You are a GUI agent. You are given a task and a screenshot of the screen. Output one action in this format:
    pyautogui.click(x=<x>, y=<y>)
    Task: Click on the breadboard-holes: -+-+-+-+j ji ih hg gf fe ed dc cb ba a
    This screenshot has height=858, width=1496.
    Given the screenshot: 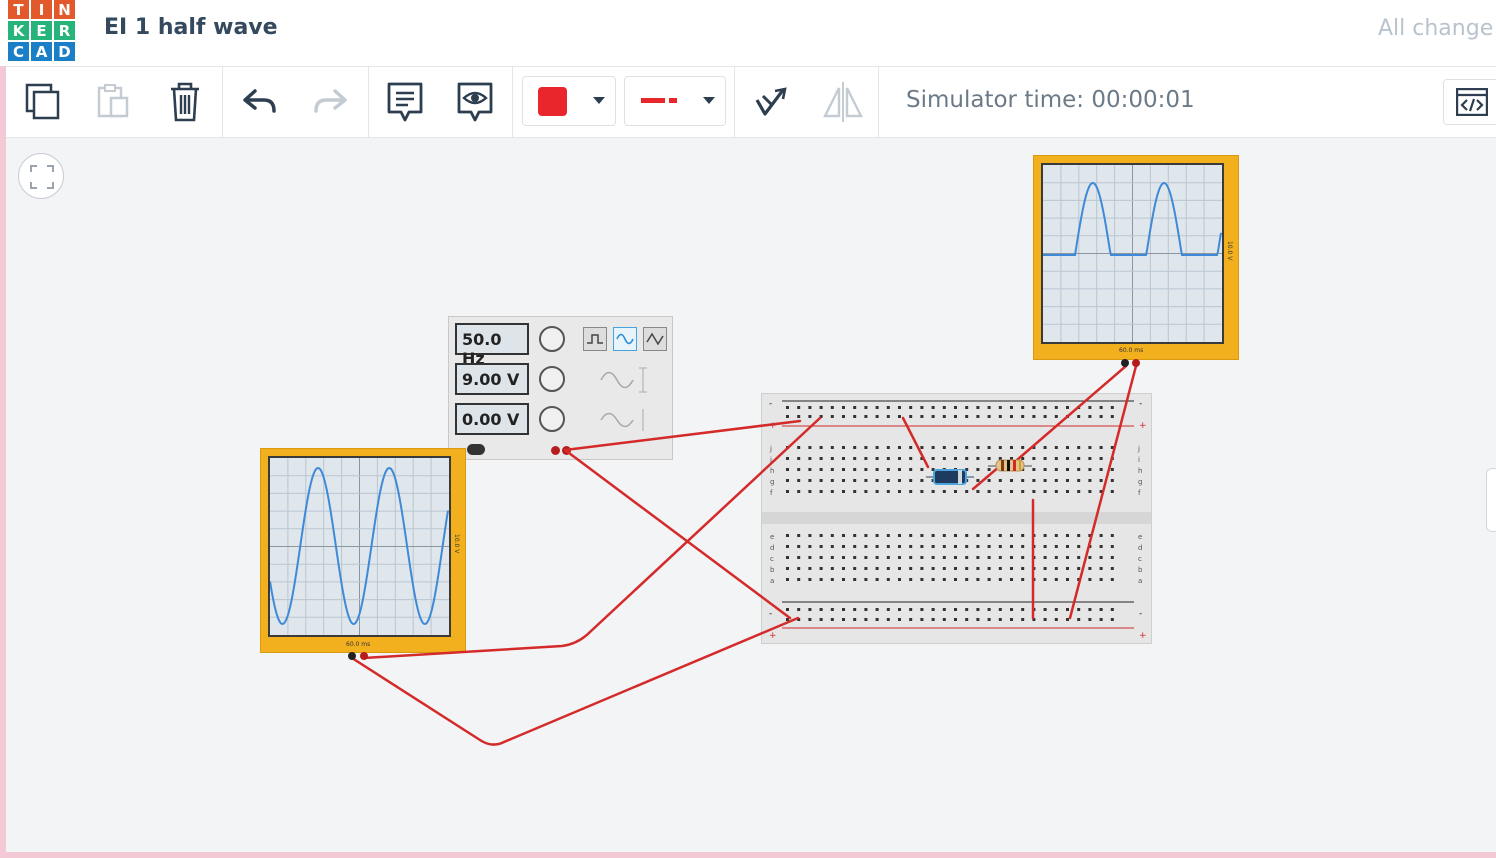 What is the action you would take?
    pyautogui.click(x=956, y=520)
    